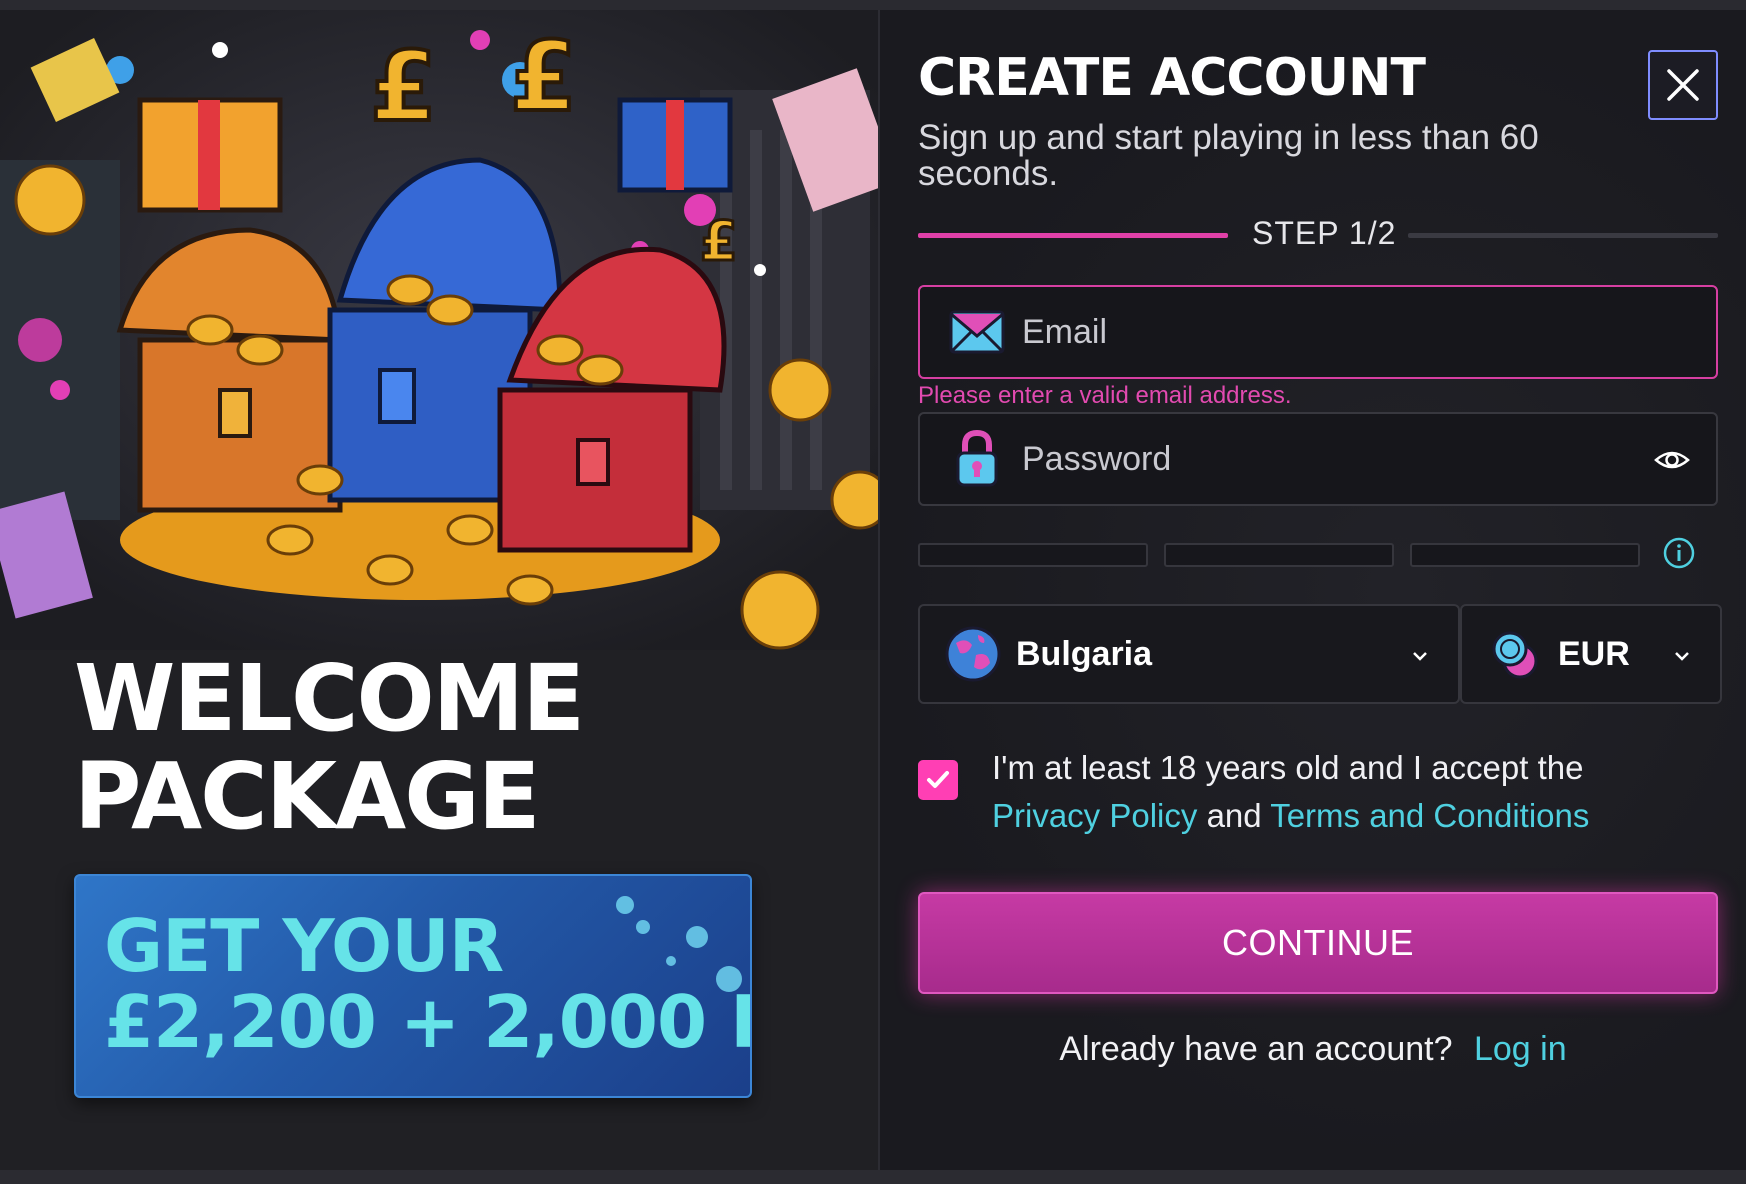 This screenshot has height=1184, width=1746. I want to click on age-terms-checkbox, so click(938, 780).